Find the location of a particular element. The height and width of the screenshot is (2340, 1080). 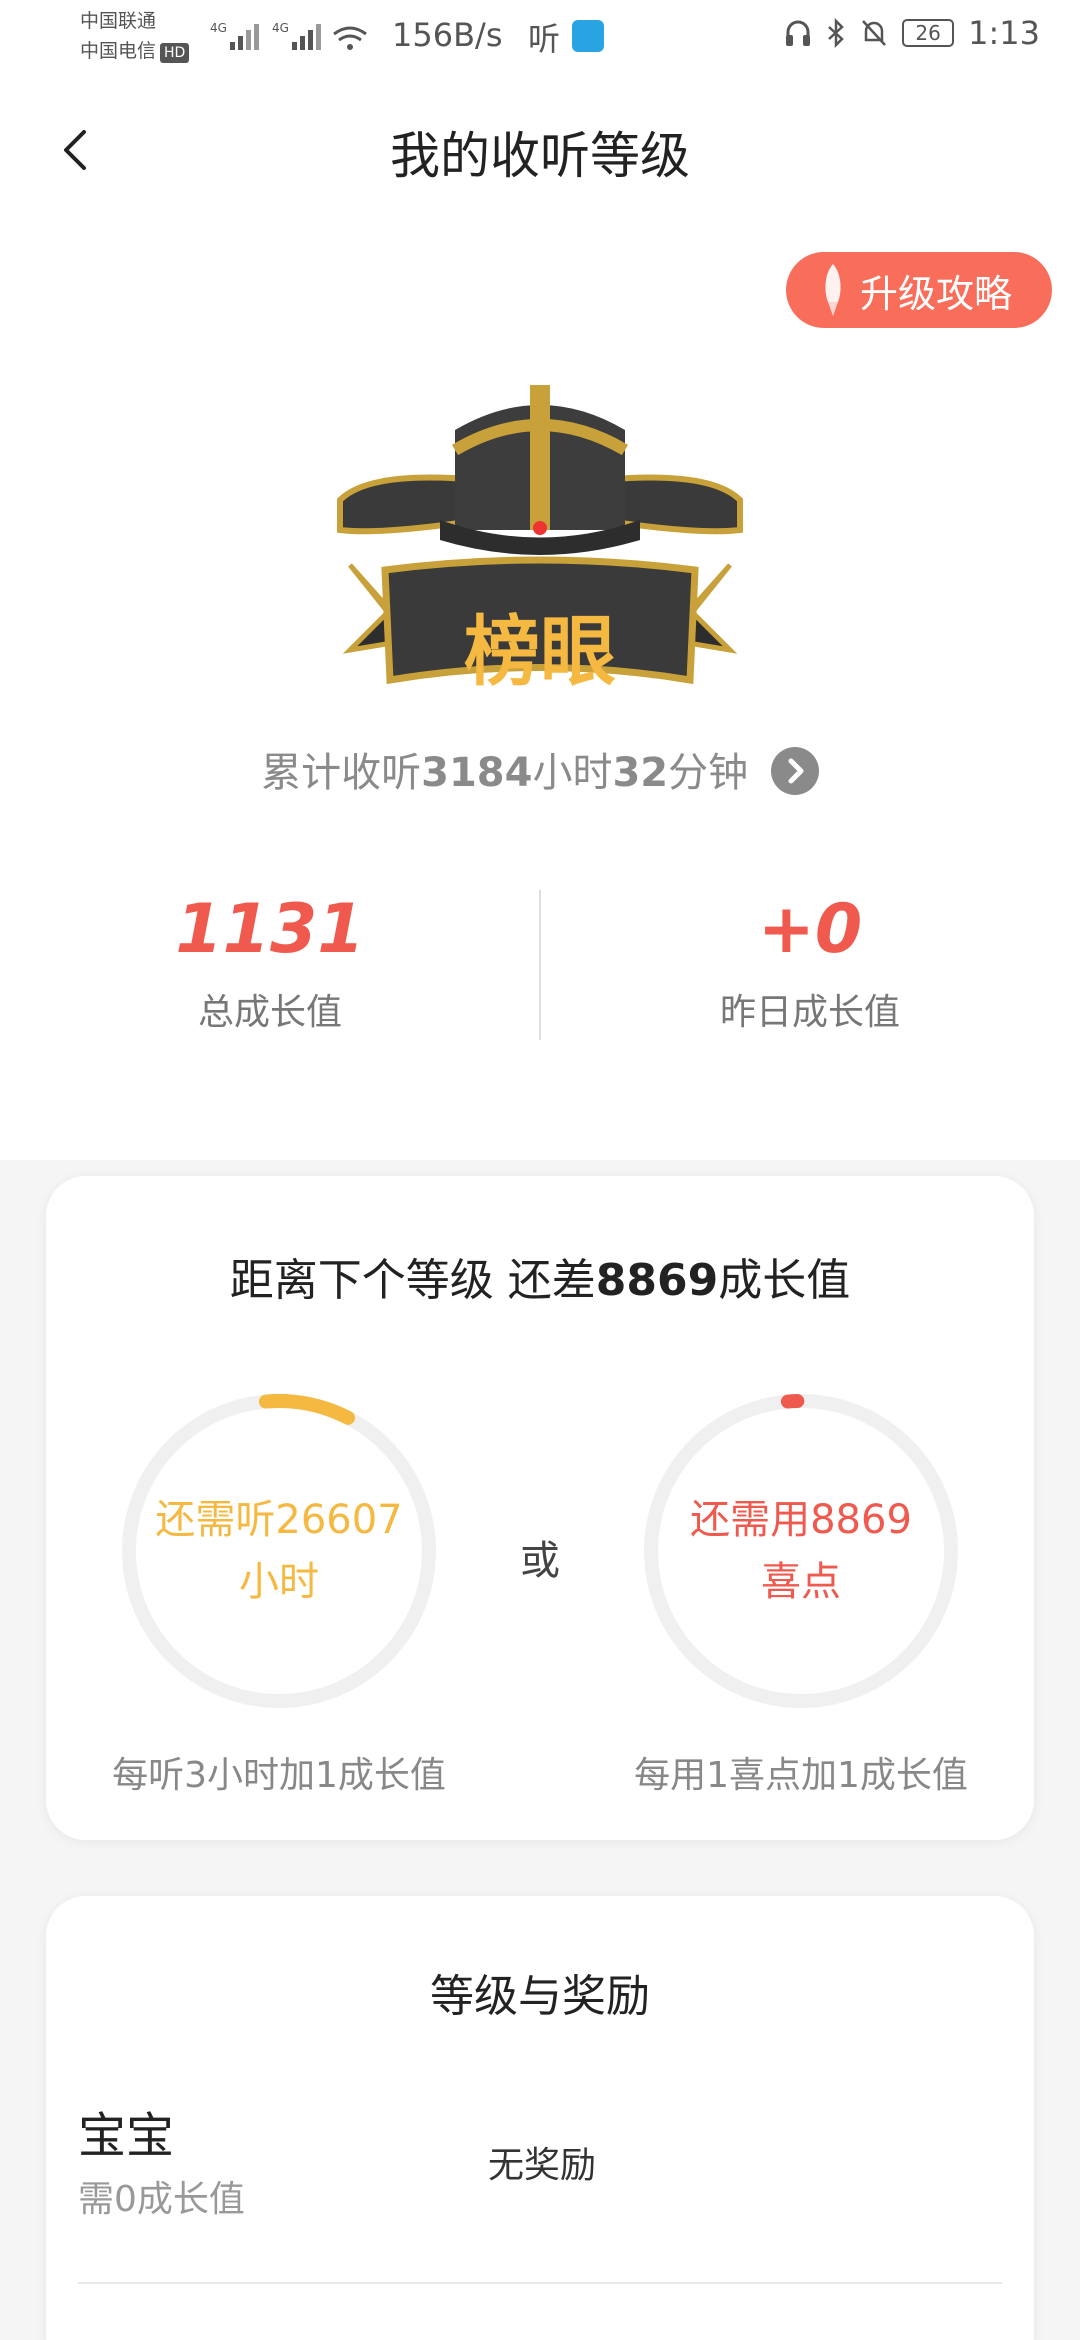

carrier-2: 中国电信 is located at coordinates (118, 51).